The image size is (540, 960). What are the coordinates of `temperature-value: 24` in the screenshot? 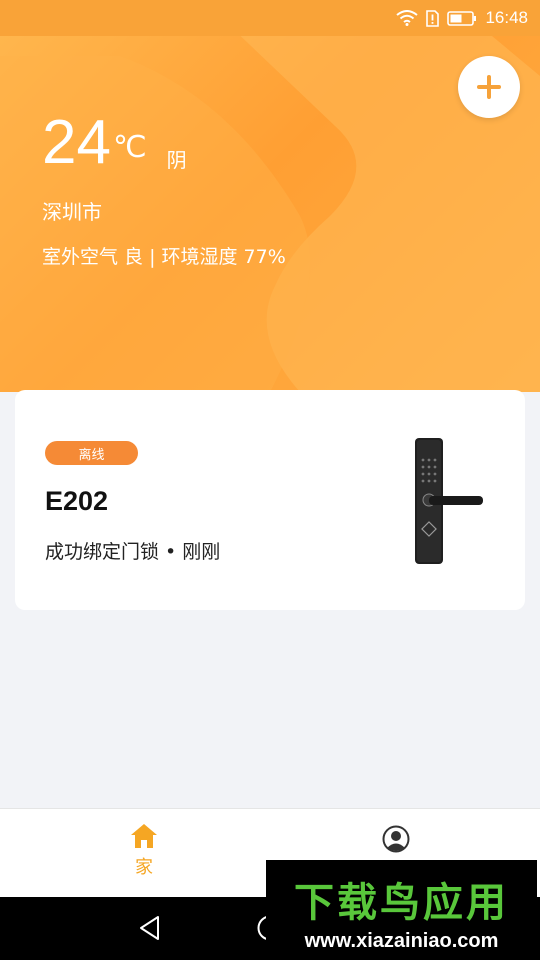 It's located at (76, 142).